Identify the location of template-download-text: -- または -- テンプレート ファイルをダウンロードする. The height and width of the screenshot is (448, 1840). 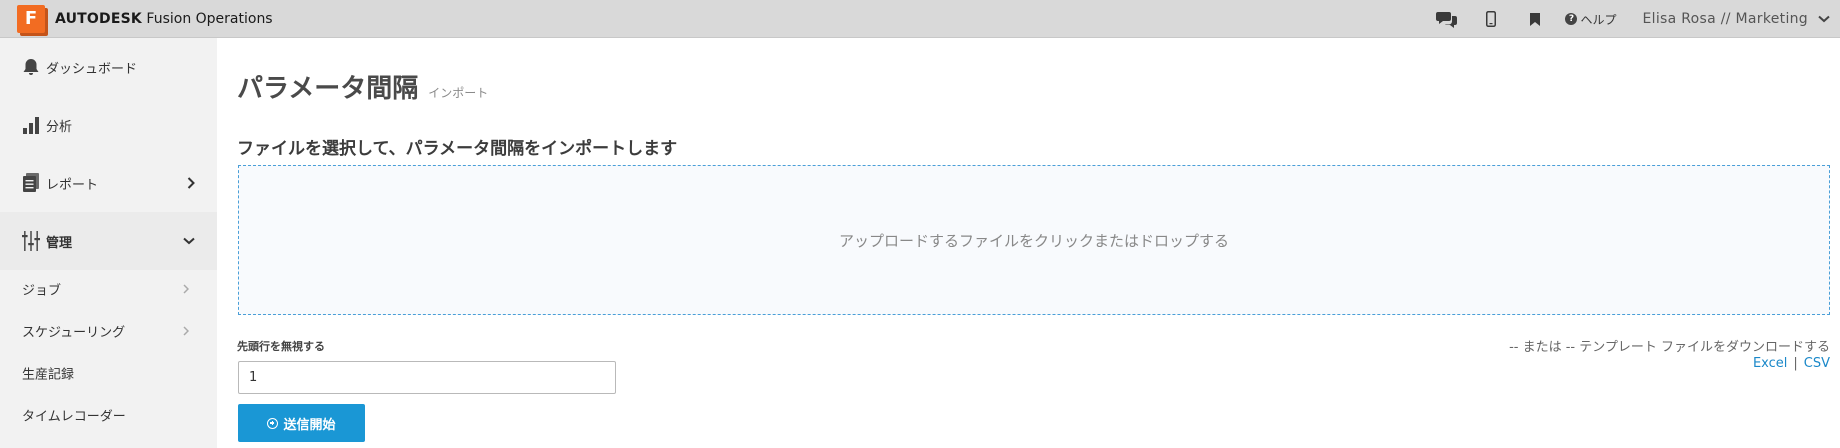
(1669, 347).